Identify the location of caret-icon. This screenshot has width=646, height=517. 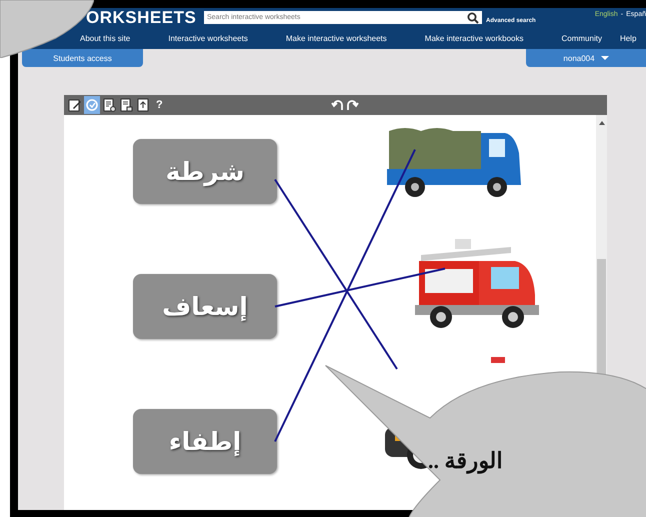
(604, 58).